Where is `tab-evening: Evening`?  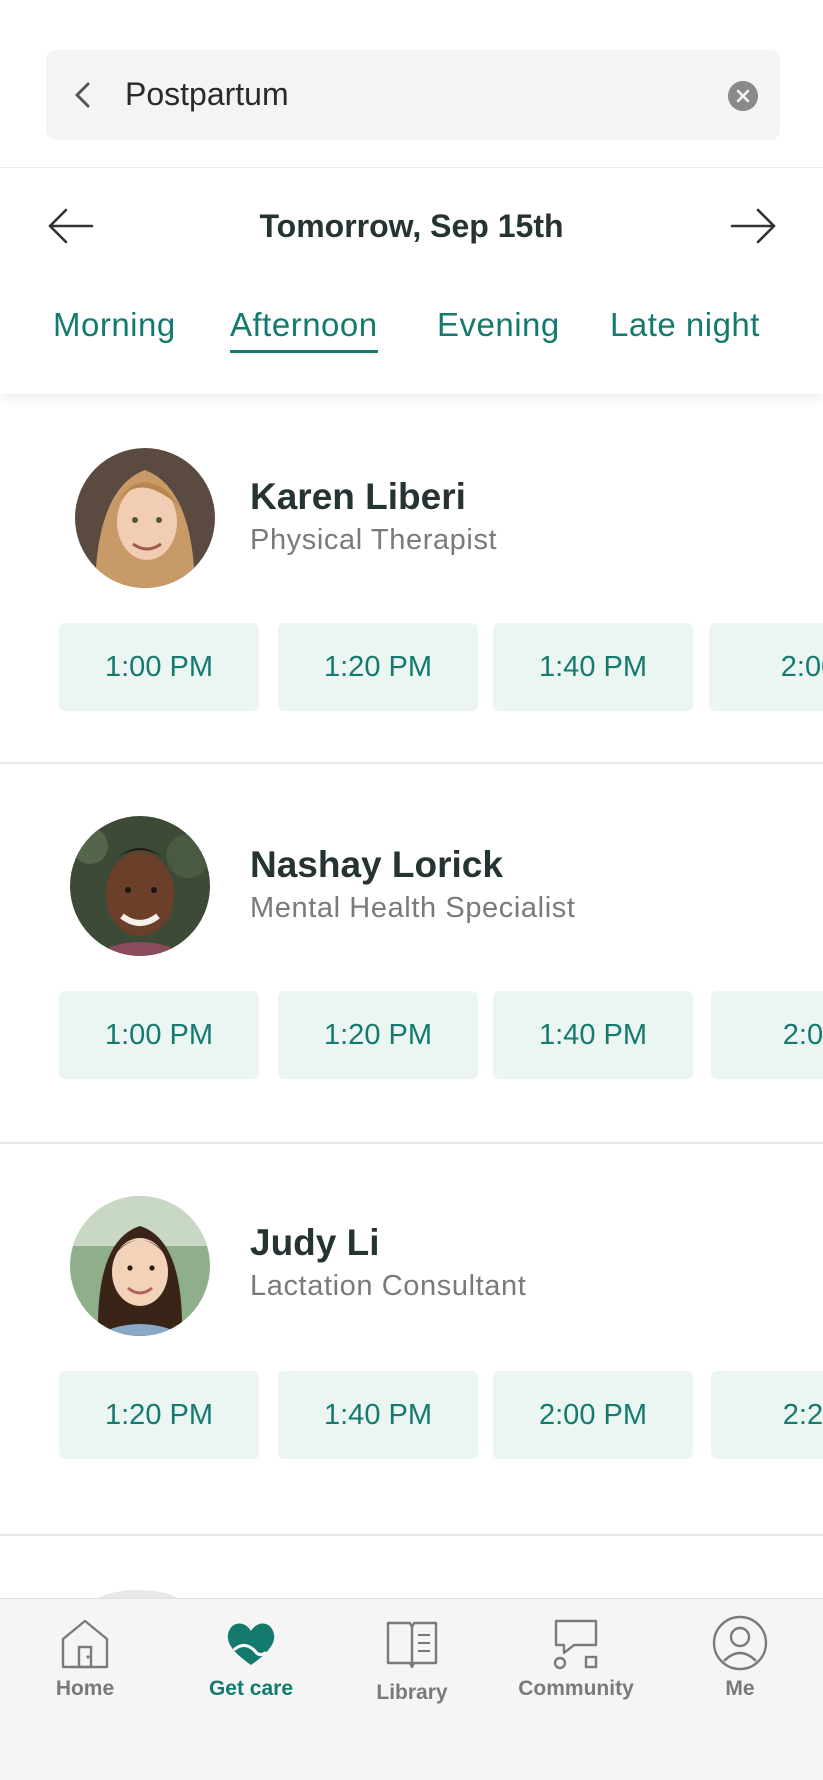 tab-evening: Evening is located at coordinates (498, 325).